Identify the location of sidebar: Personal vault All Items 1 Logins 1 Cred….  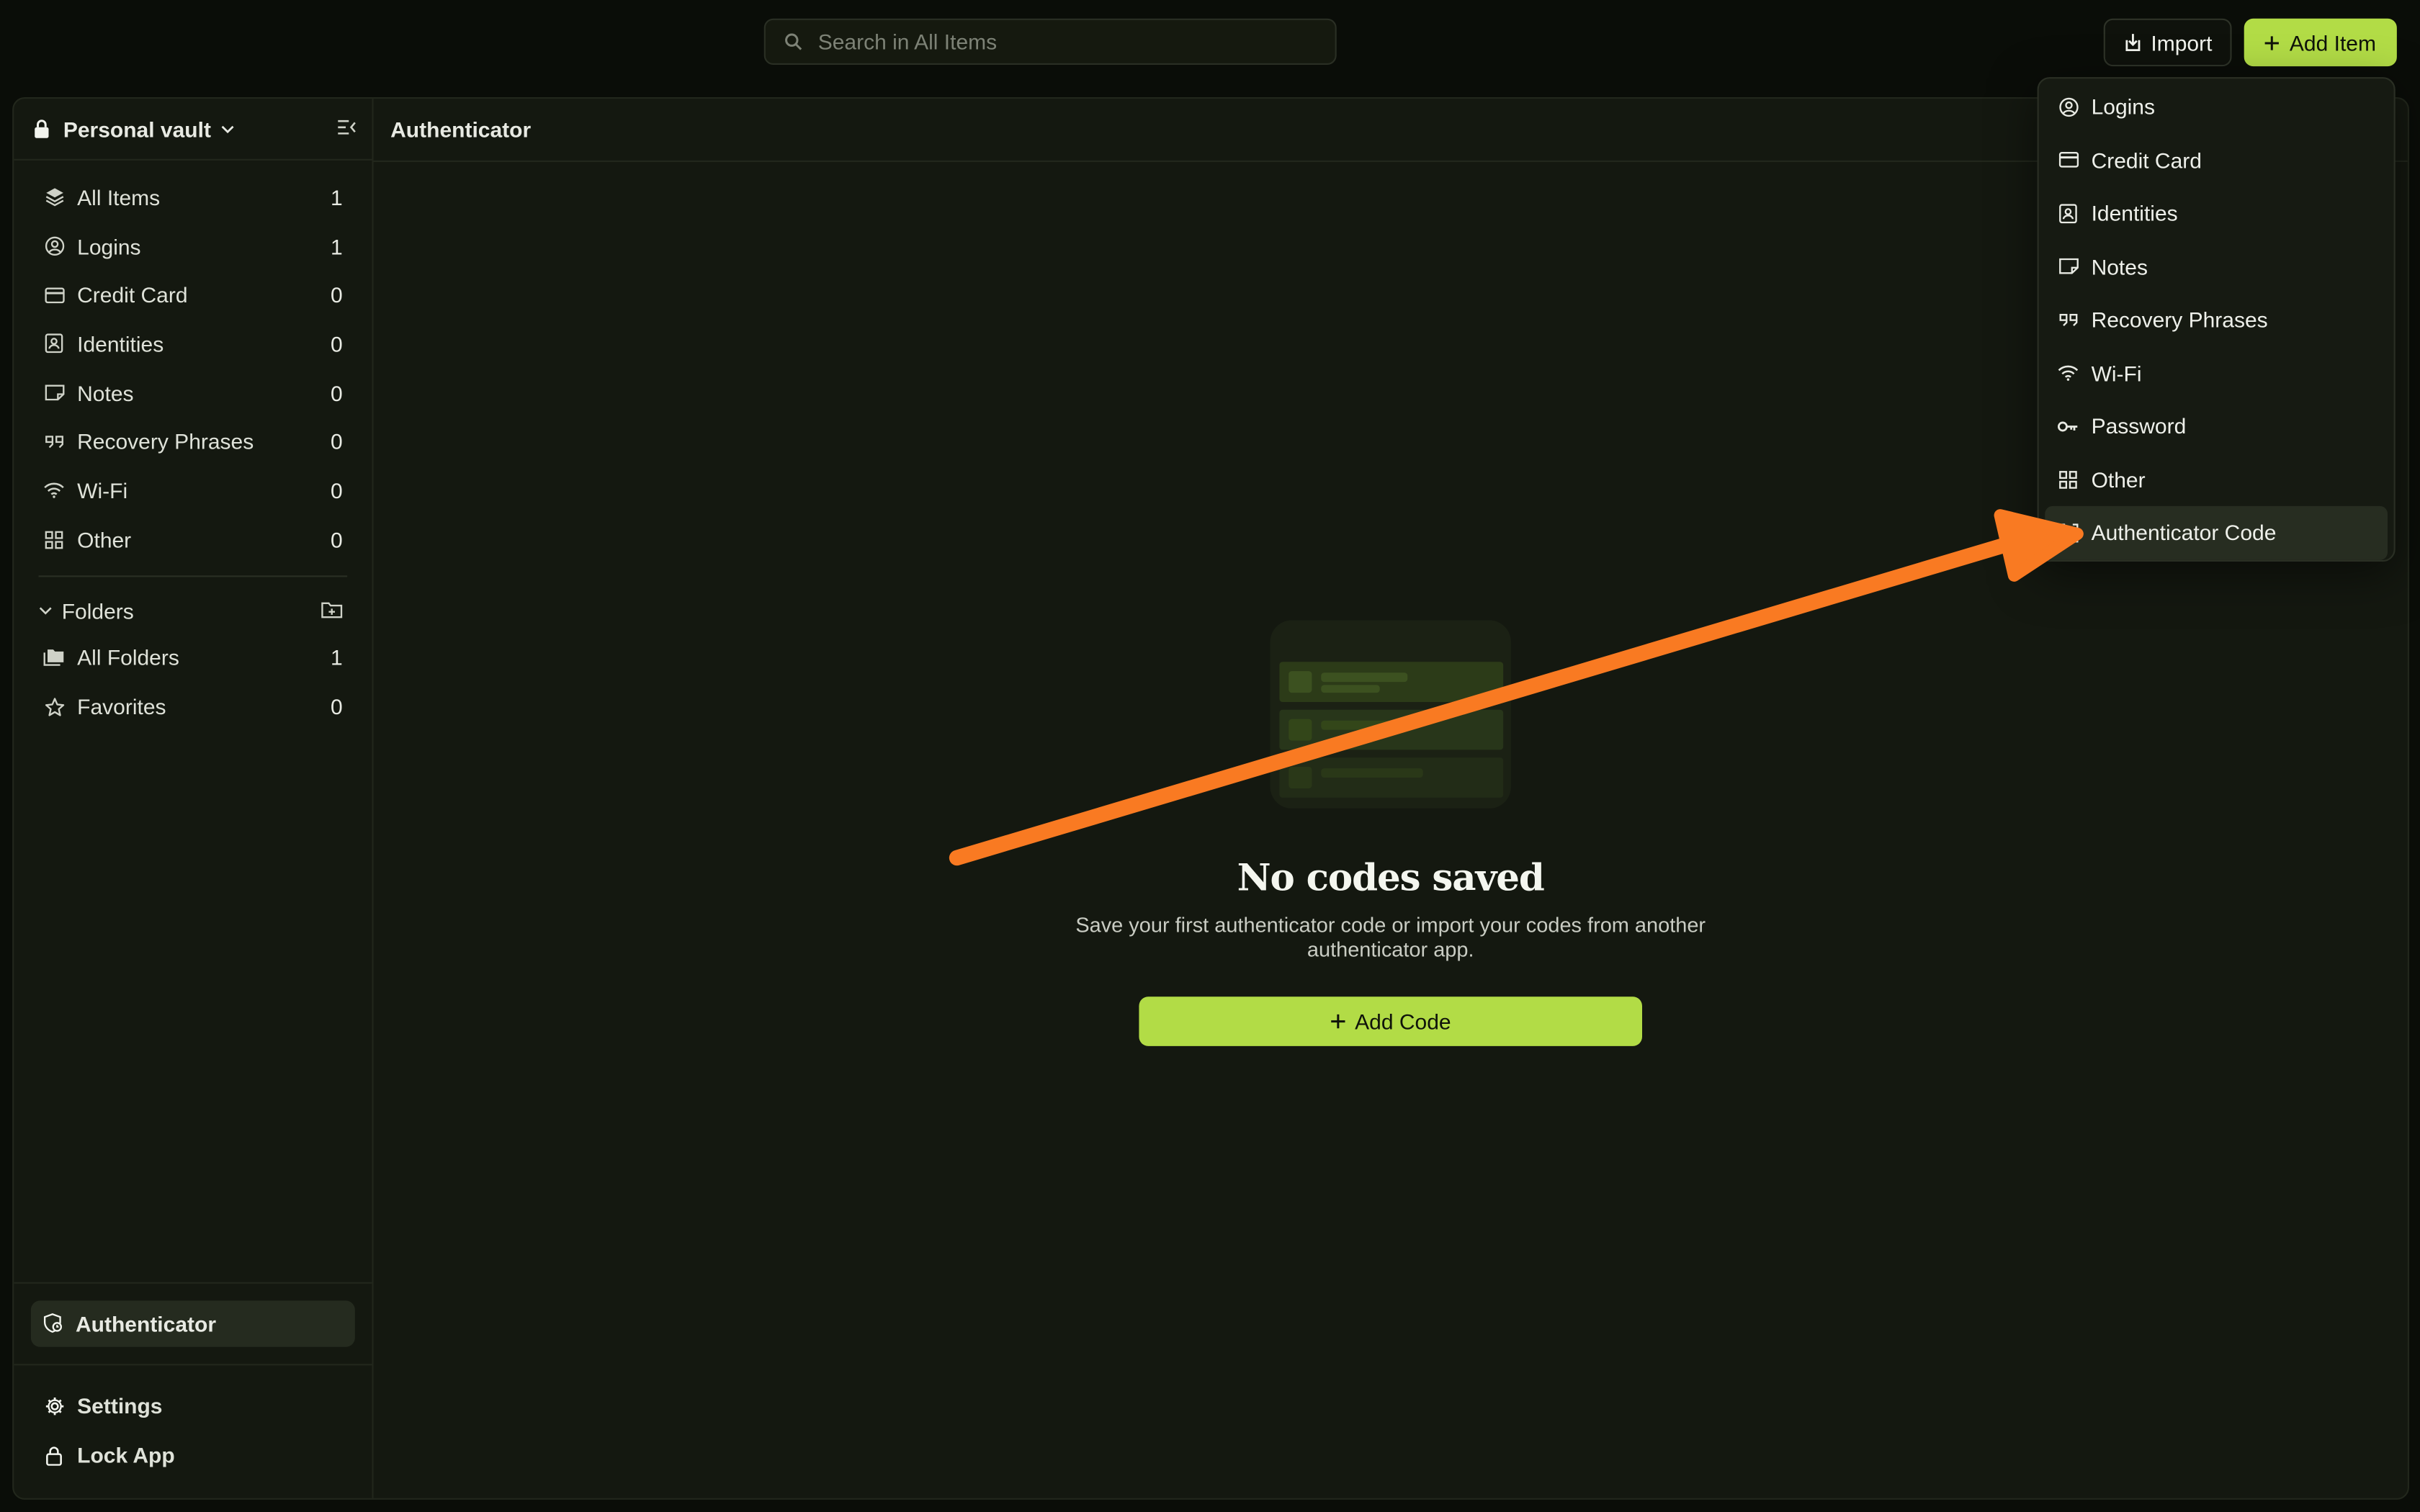
(194, 798).